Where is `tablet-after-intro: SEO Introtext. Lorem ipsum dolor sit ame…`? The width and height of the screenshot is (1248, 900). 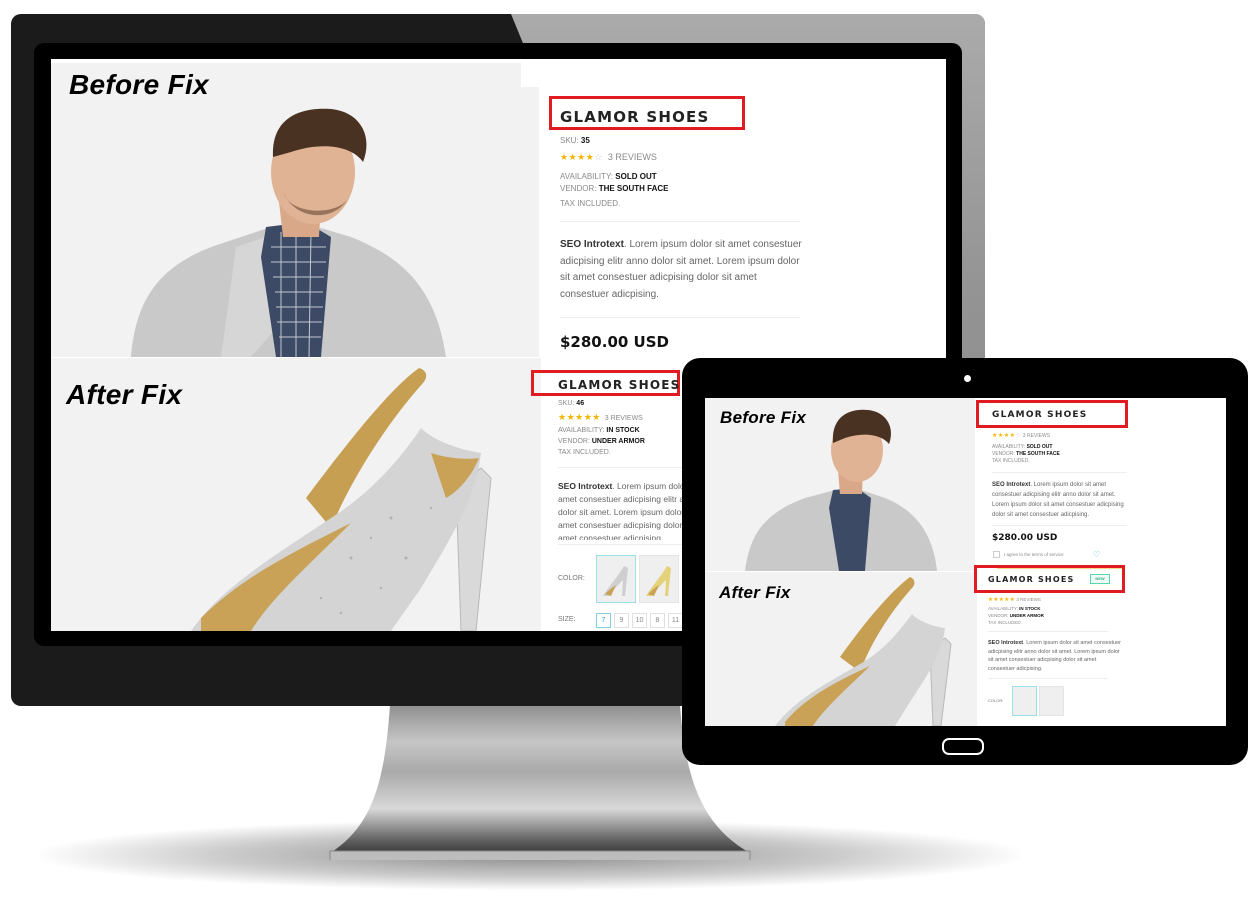 tablet-after-intro: SEO Introtext. Lorem ipsum dolor sit ame… is located at coordinates (1055, 656).